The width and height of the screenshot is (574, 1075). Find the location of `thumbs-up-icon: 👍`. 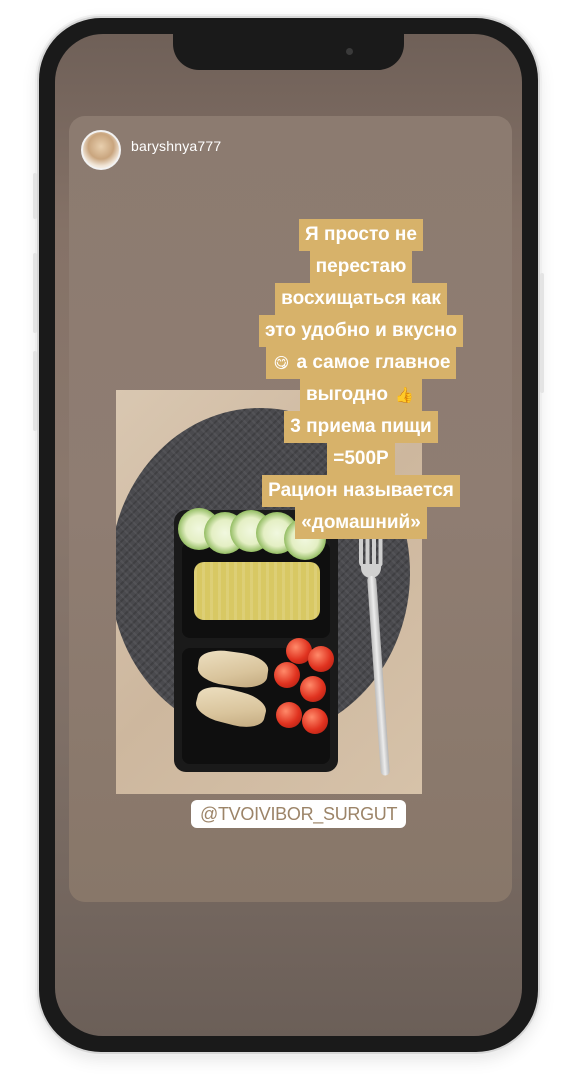

thumbs-up-icon: 👍 is located at coordinates (405, 395).